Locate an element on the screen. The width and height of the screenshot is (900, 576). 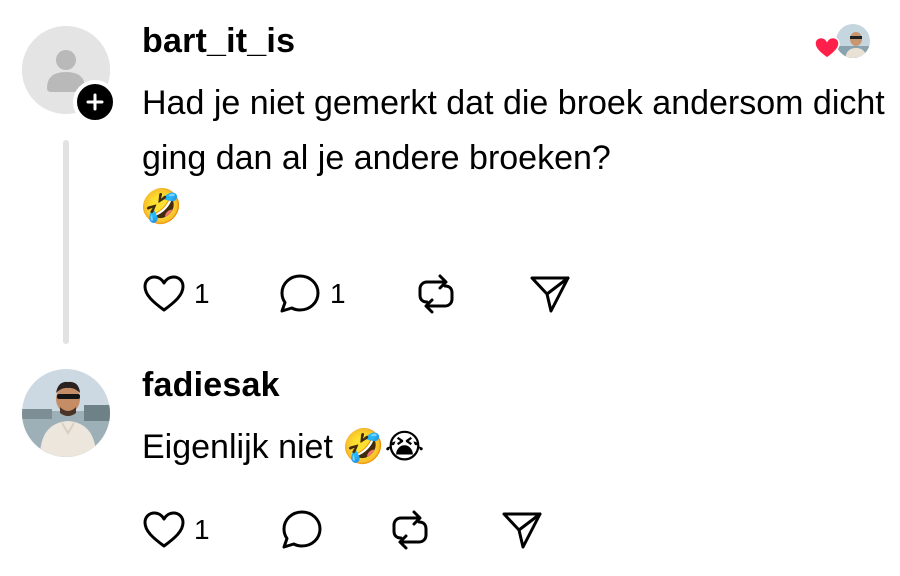
thread-line is located at coordinates (66, 242).